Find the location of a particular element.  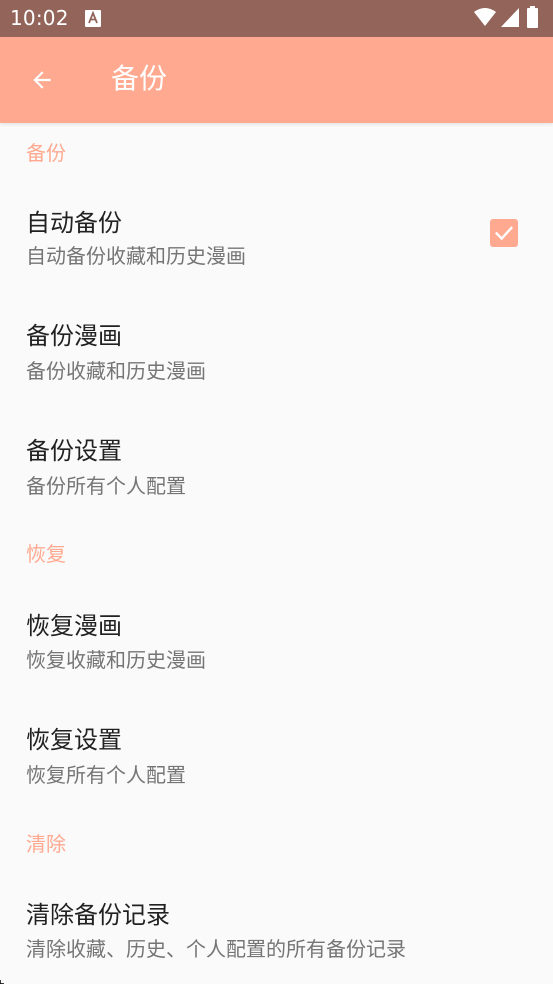

section-header-restore: 恢复 is located at coordinates (46, 554).